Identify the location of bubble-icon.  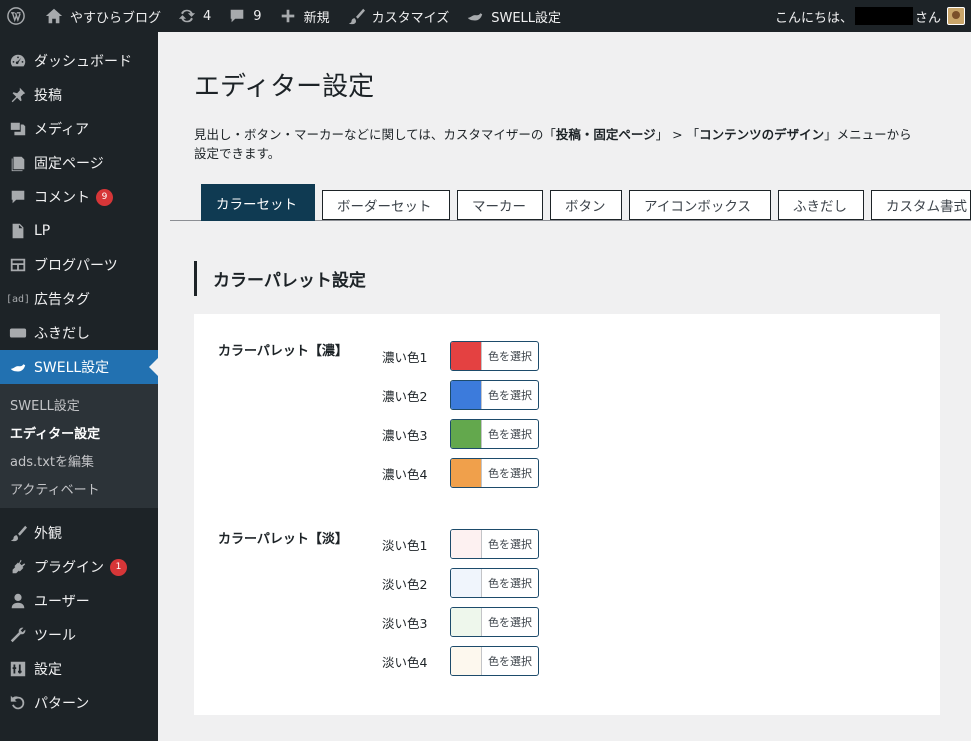
(18, 333).